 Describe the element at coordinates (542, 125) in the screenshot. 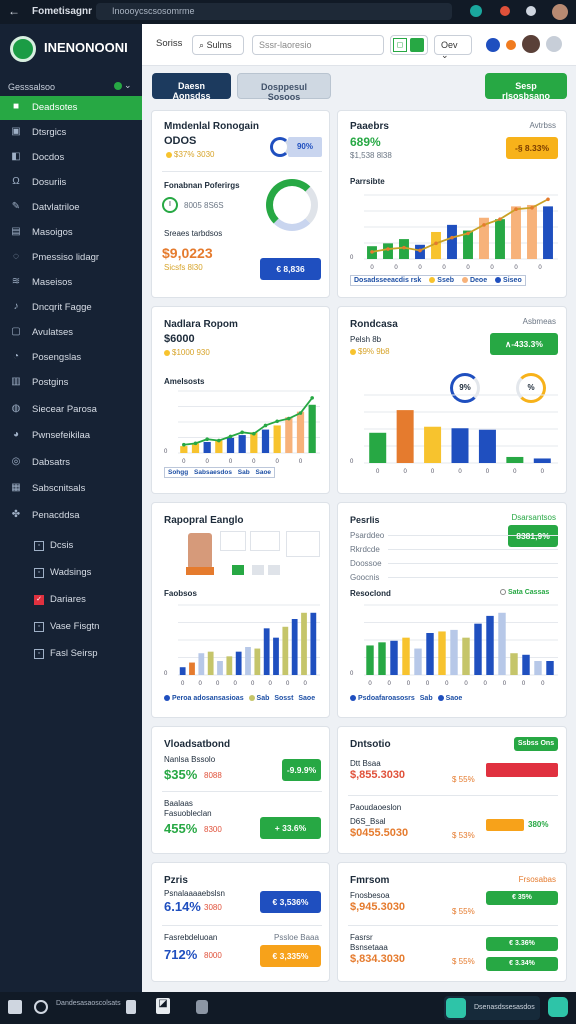

I see `card-link: Avtrbss` at that location.